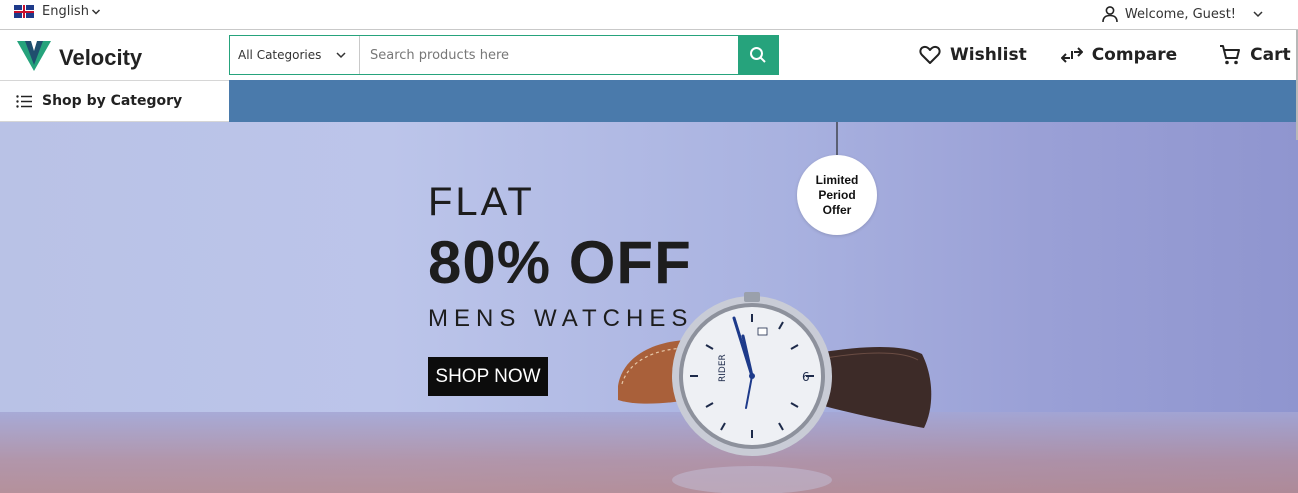 This screenshot has height=493, width=1298. I want to click on category-select-value: All Categories, so click(280, 55).